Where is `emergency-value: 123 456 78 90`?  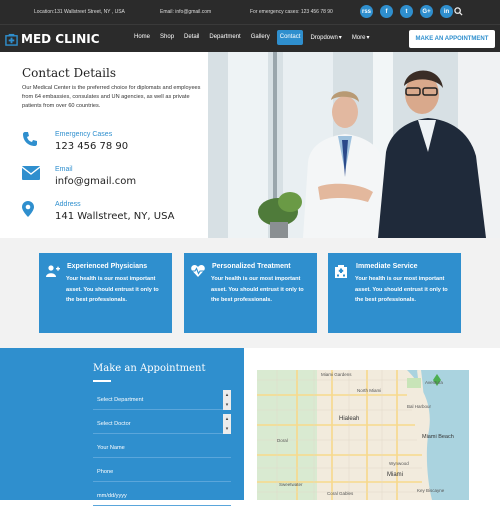 emergency-value: 123 456 78 90 is located at coordinates (92, 146).